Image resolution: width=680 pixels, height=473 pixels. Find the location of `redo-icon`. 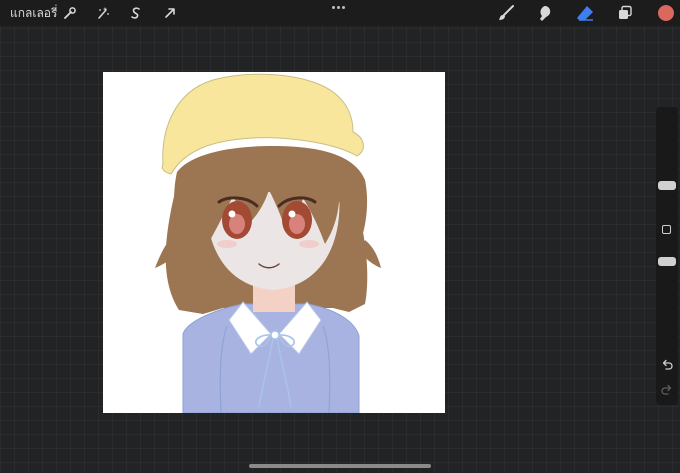

redo-icon is located at coordinates (667, 390).